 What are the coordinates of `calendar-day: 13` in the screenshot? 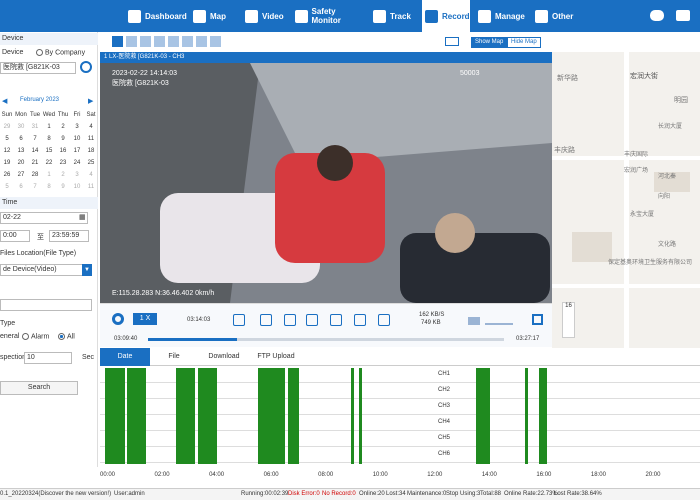 It's located at (21, 151).